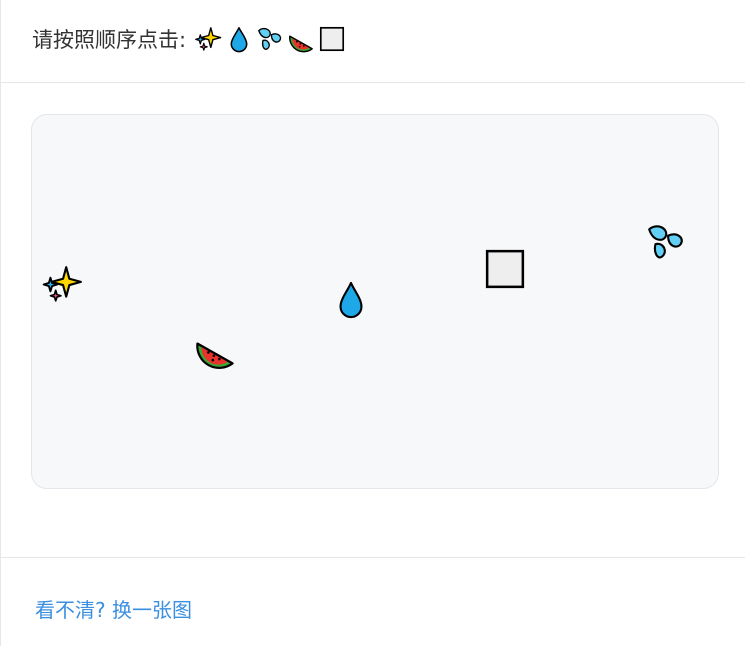  What do you see at coordinates (372, 601) in the screenshot?
I see `captcha-footer: 看不清? 换一张图` at bounding box center [372, 601].